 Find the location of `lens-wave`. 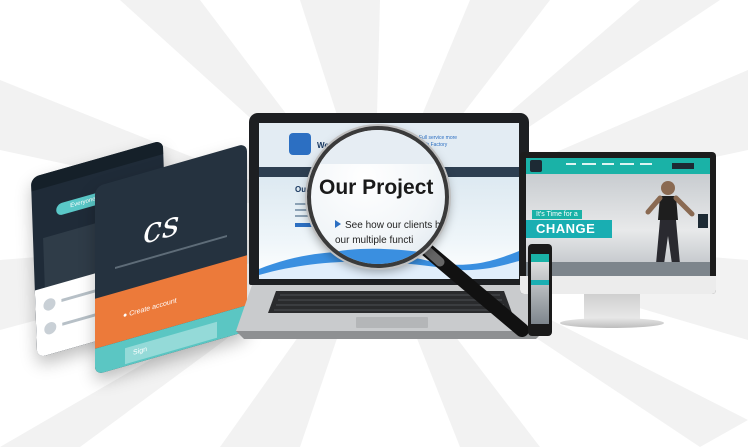

lens-wave is located at coordinates (378, 256).